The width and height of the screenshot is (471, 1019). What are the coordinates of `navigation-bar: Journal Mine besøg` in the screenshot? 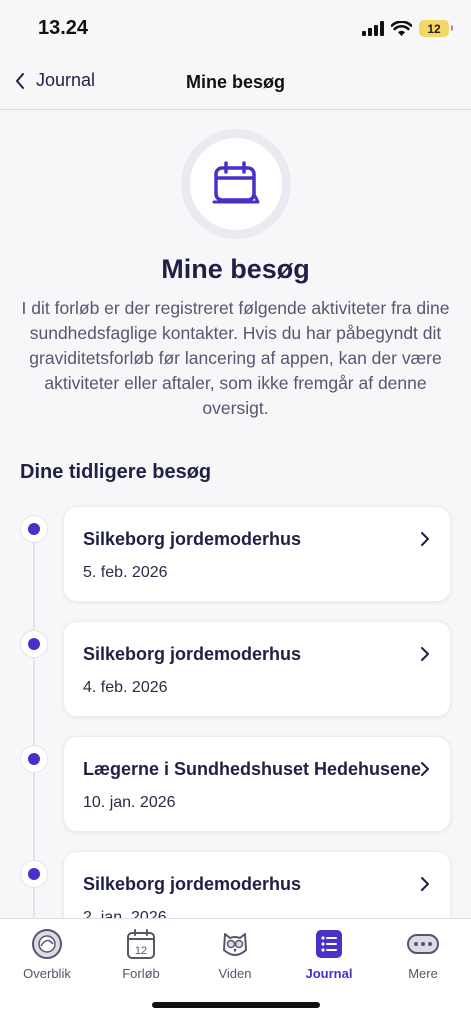 It's located at (235, 84).